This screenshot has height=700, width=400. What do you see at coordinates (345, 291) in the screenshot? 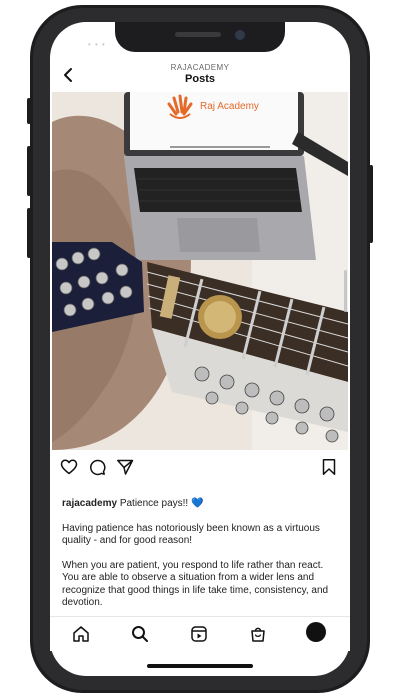
I see `scrollbar` at bounding box center [345, 291].